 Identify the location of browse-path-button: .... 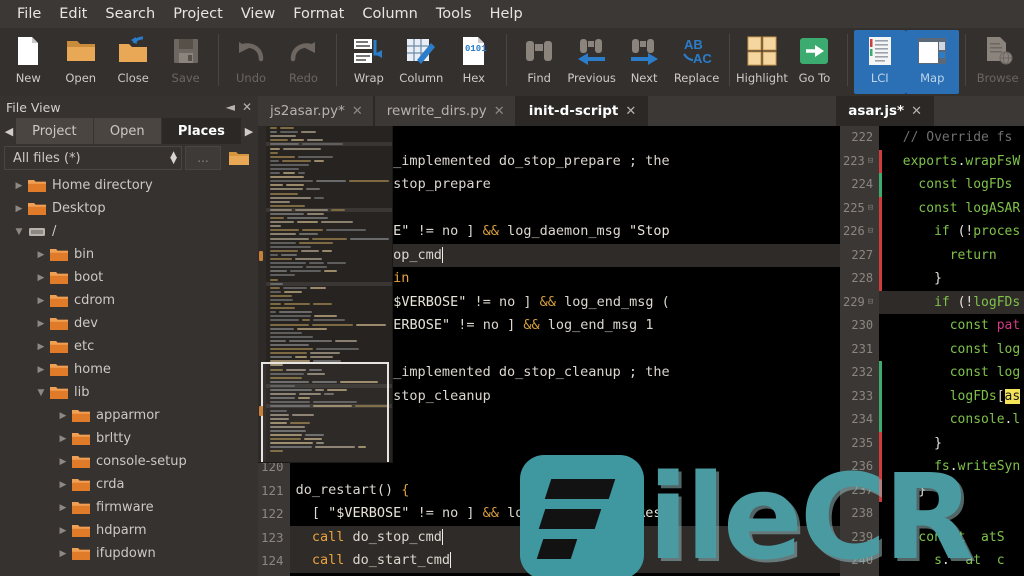
(203, 158).